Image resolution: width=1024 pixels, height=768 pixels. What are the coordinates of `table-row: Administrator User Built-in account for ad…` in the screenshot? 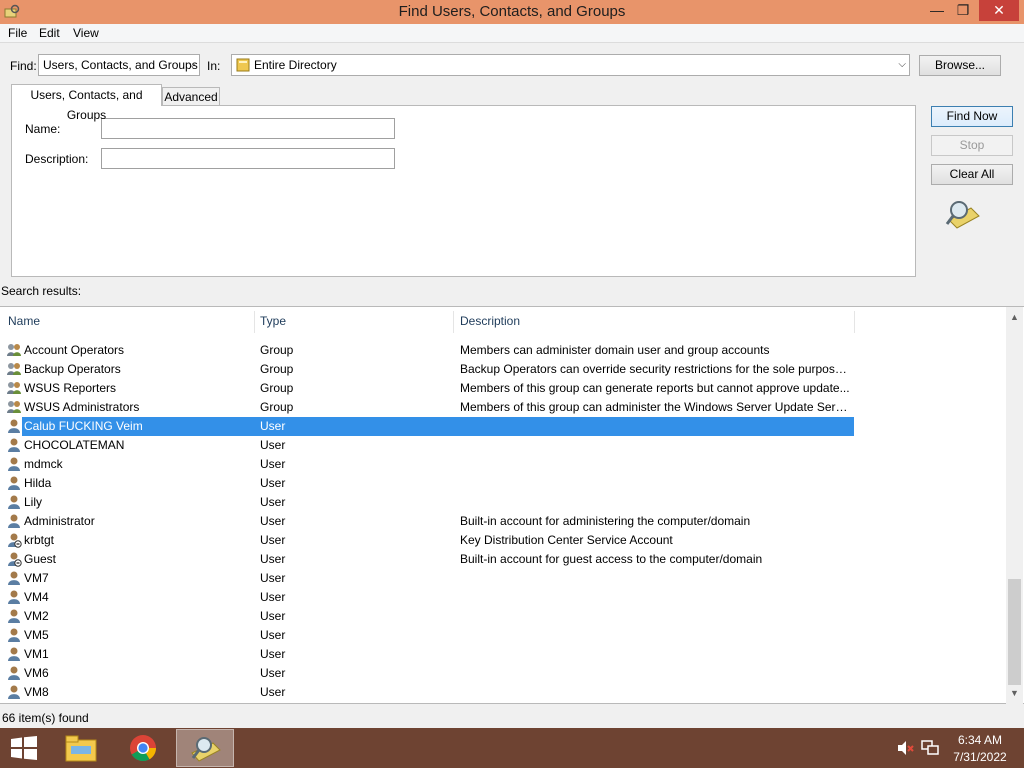 It's located at (503, 521).